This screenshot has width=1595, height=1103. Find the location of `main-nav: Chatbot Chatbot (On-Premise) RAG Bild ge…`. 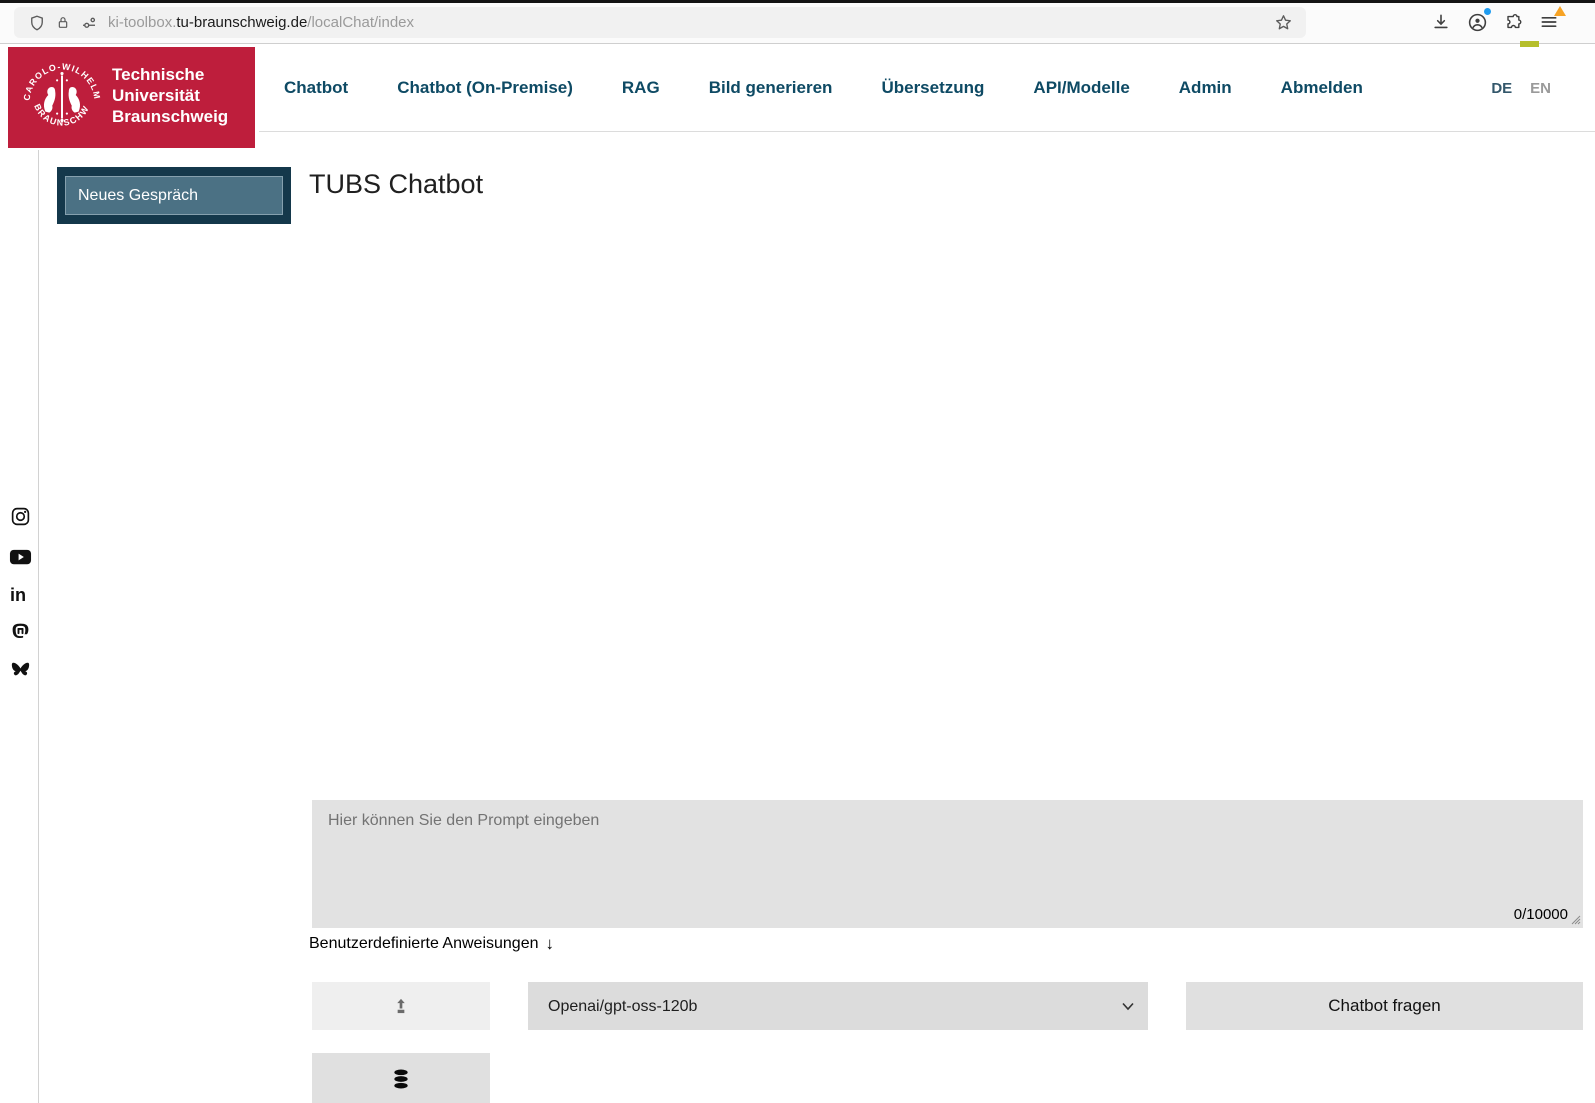

main-nav: Chatbot Chatbot (On-Premise) RAG Bild ge… is located at coordinates (823, 88).